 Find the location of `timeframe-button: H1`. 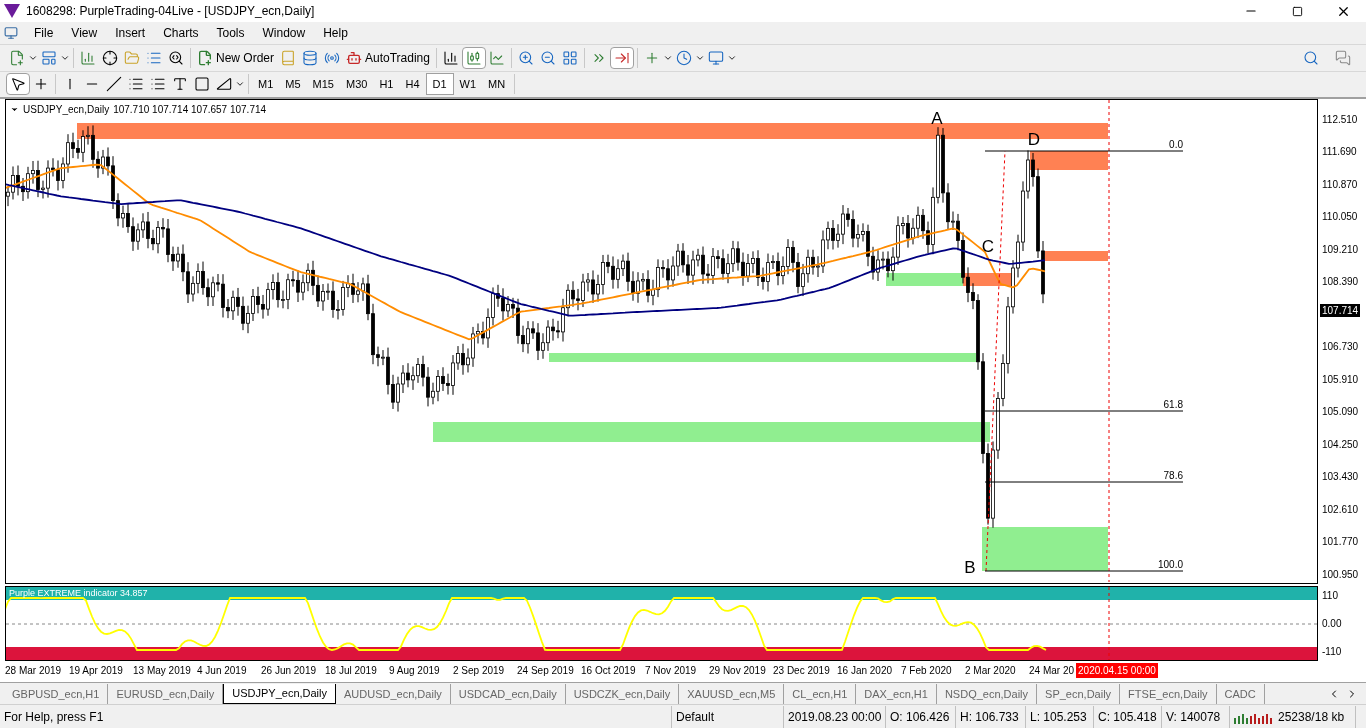

timeframe-button: H1 is located at coordinates (386, 84).